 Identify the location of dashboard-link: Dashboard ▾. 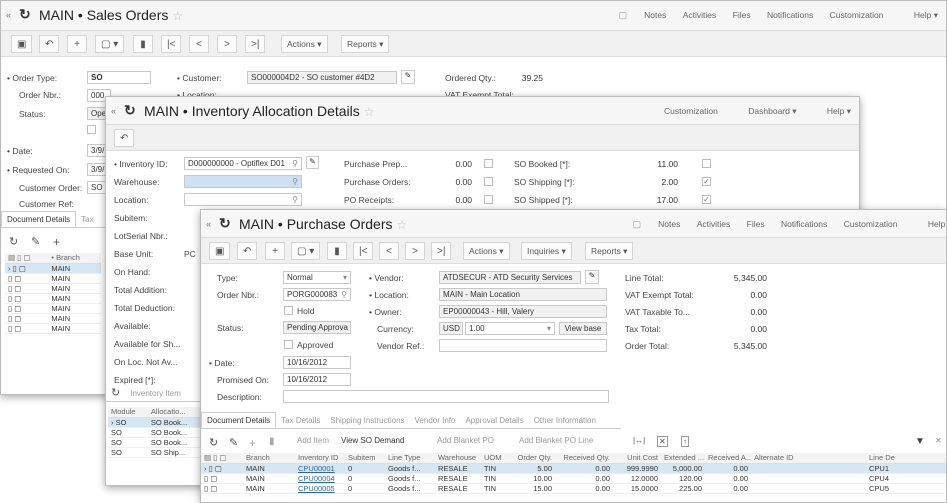
(765, 111).